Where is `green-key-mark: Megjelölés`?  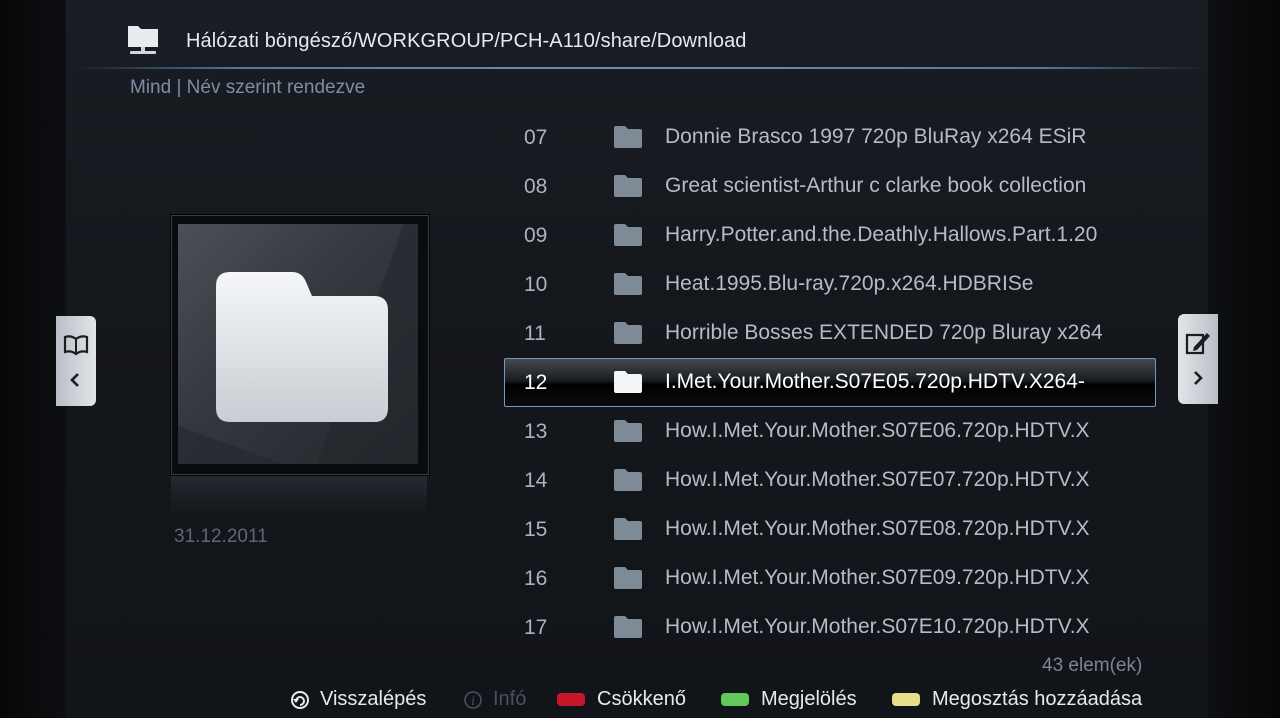
green-key-mark: Megjelölés is located at coordinates (789, 699).